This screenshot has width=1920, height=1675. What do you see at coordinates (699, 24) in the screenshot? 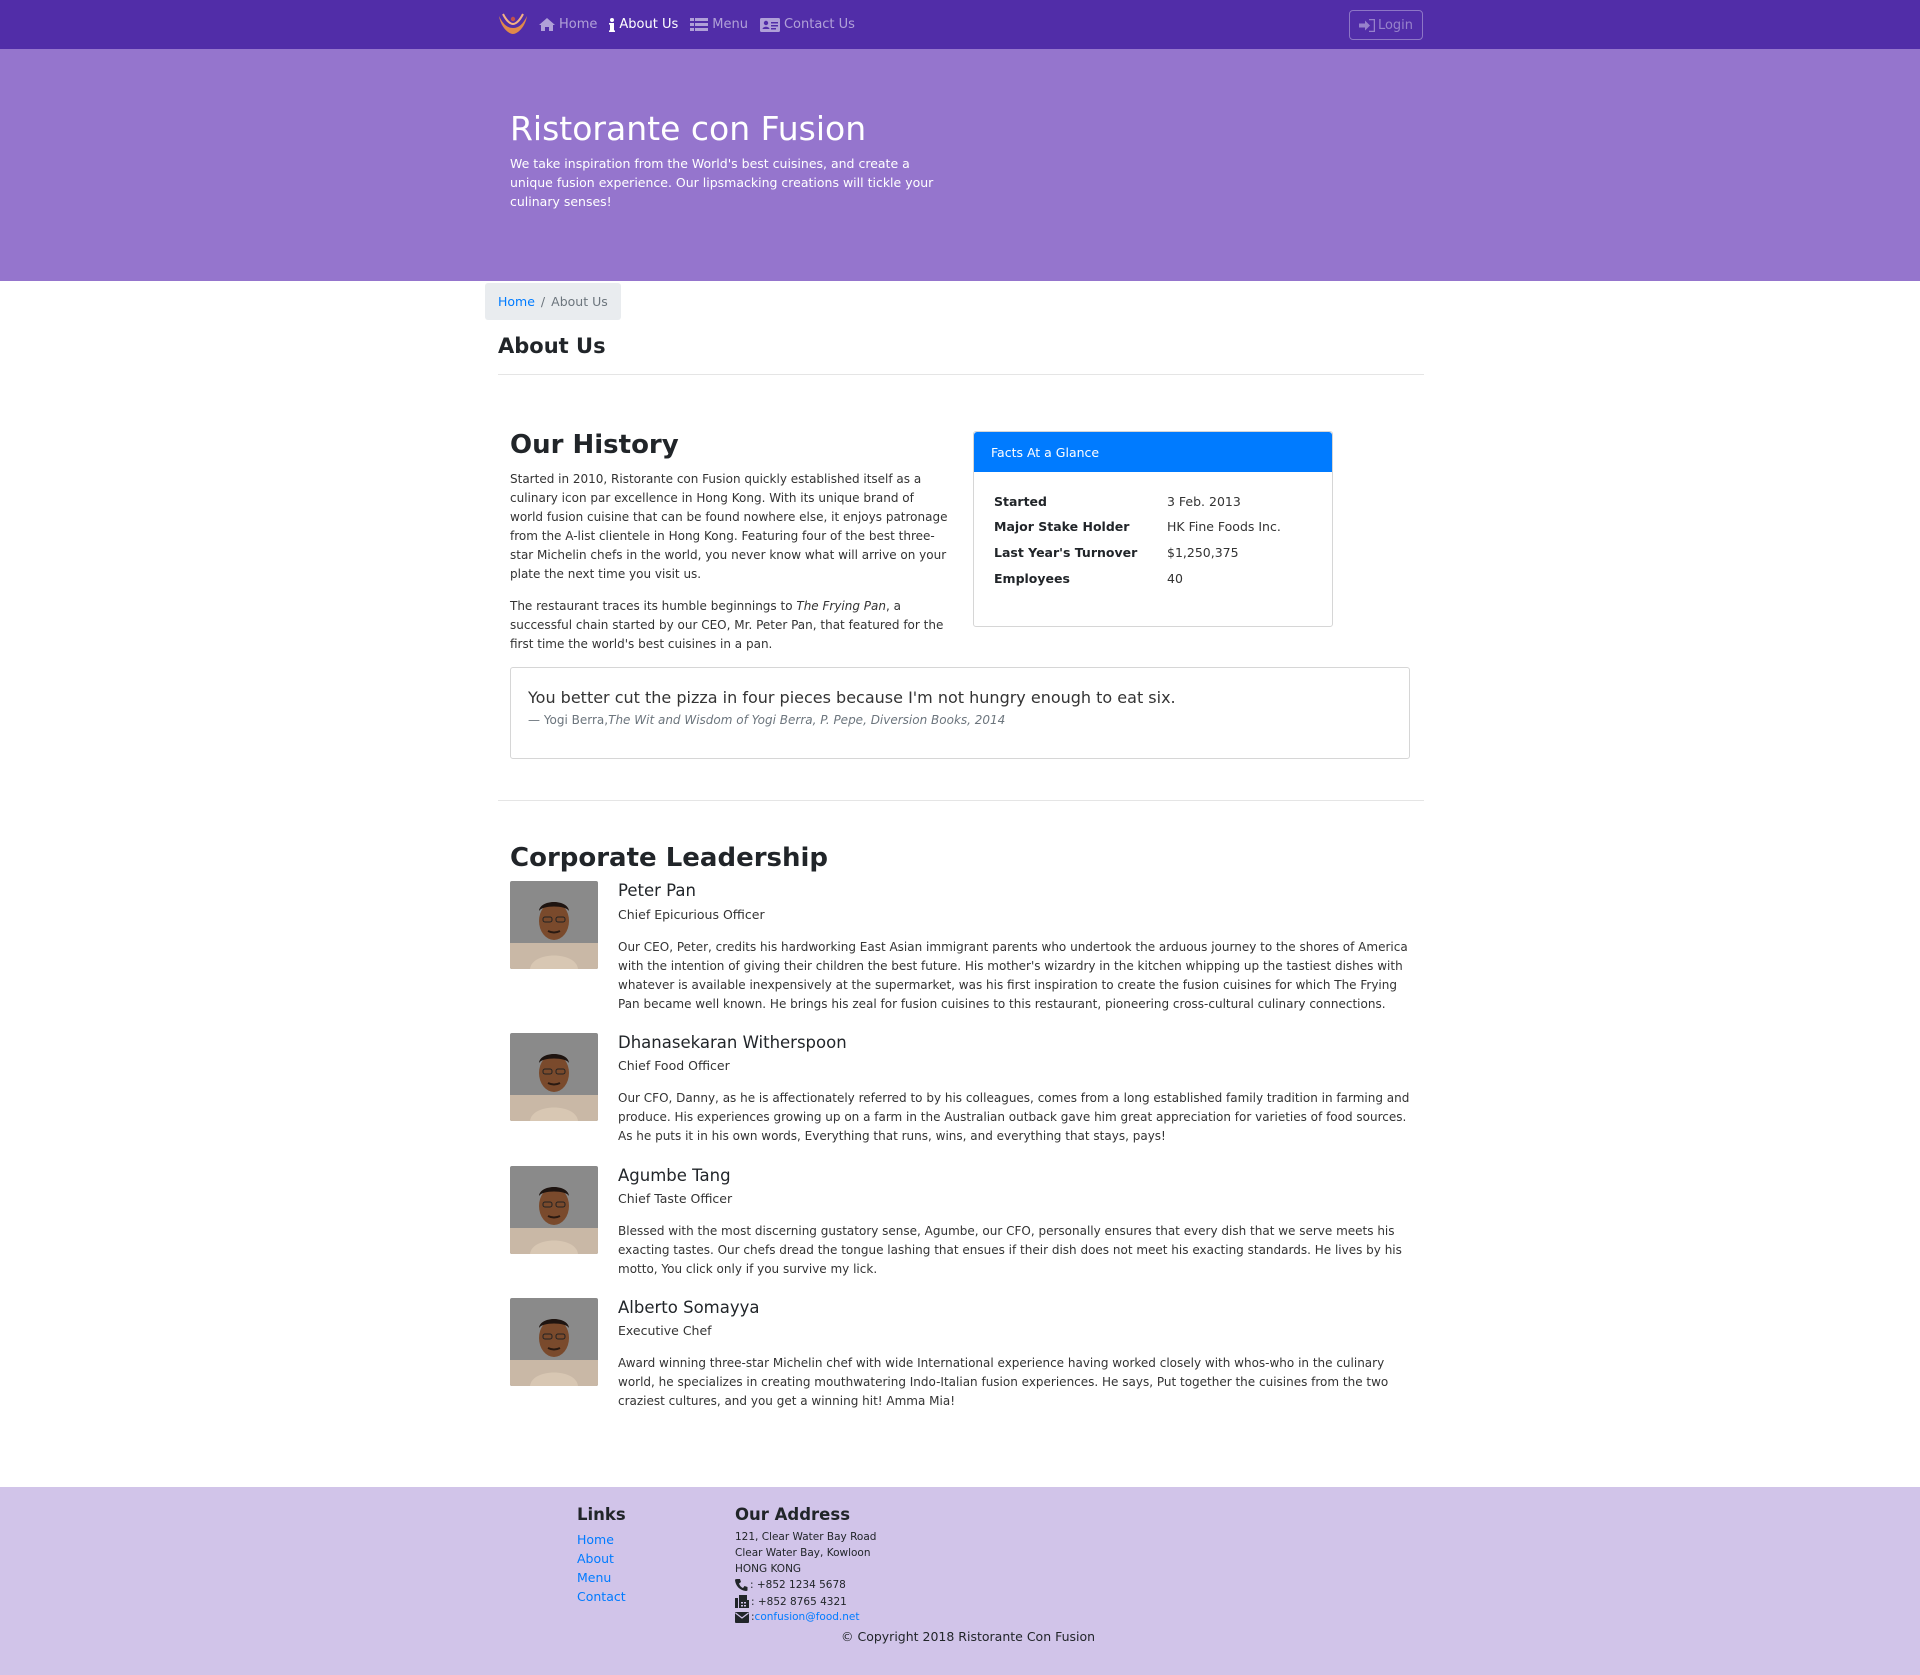
I see `list-icon` at bounding box center [699, 24].